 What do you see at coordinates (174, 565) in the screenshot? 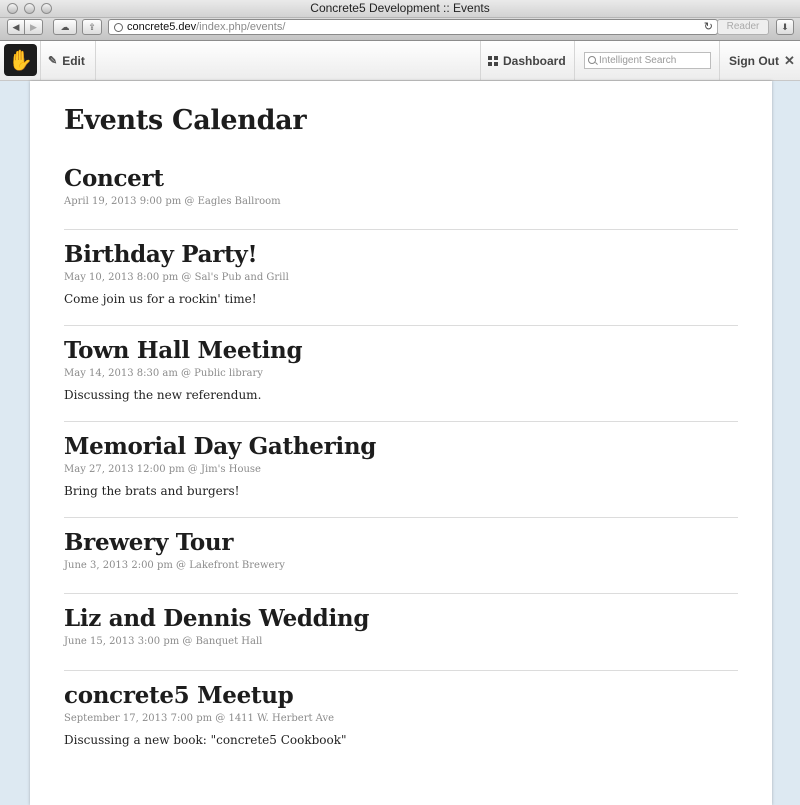
I see `event-meta: June 3, 2013 2:00 pm @ Lakefront Brewery` at bounding box center [174, 565].